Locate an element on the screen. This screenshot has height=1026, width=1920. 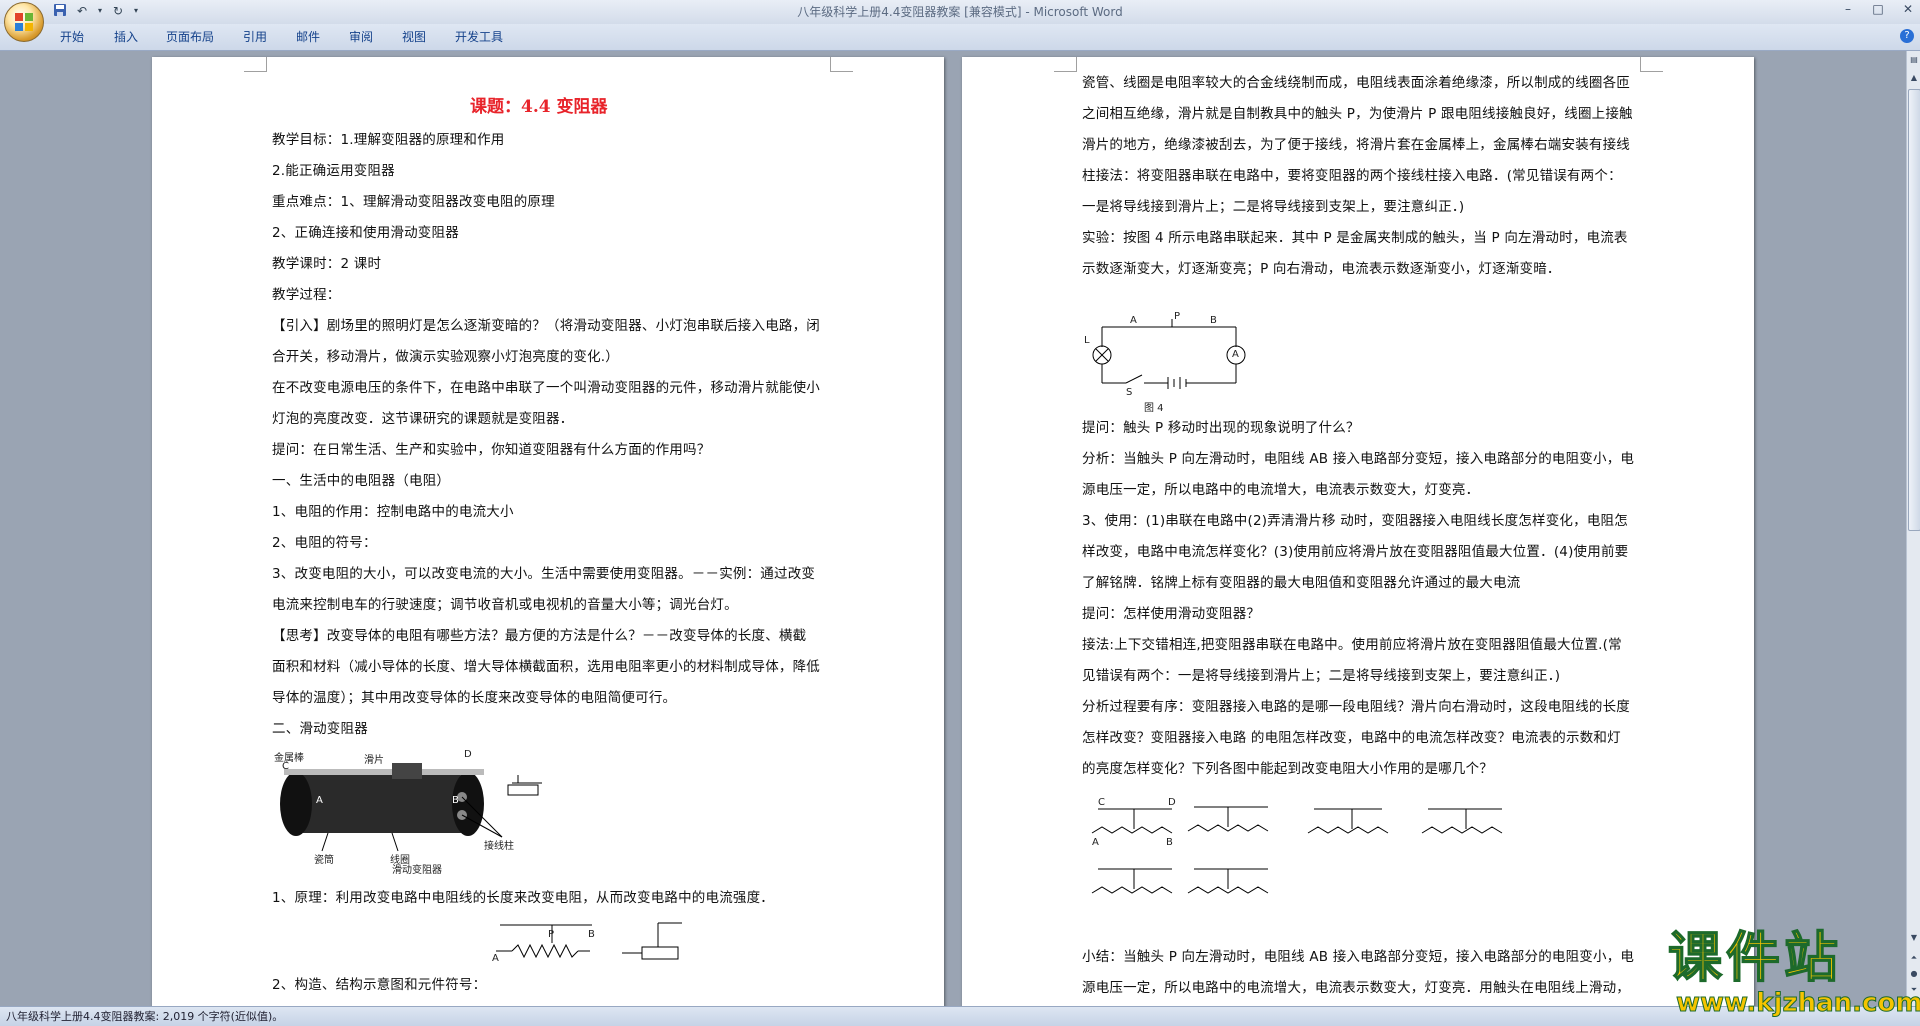
close-icon: ✕ is located at coordinates (1908, 9).